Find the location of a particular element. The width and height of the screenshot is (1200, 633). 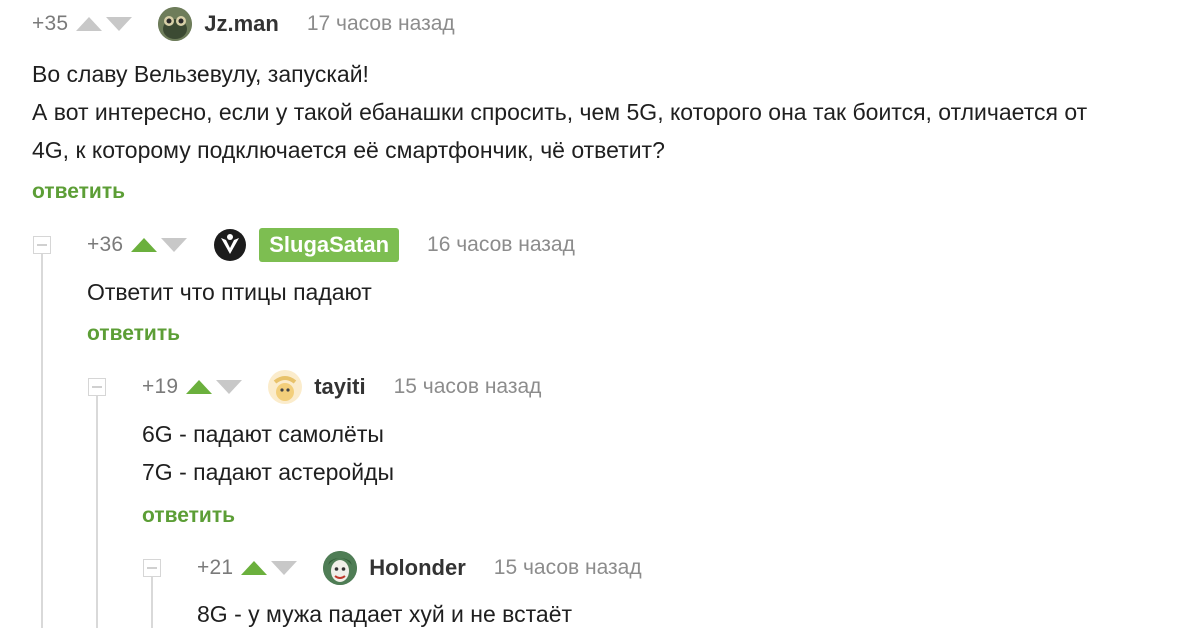

username: Holonder is located at coordinates (417, 568).